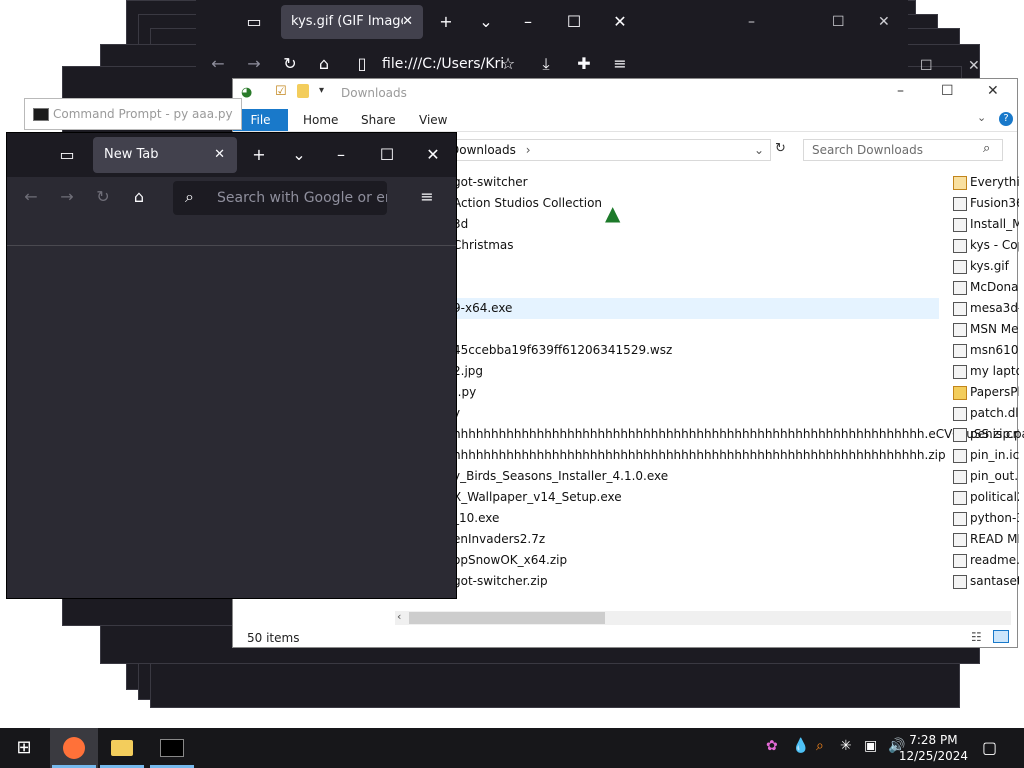  What do you see at coordinates (986, 455) in the screenshot?
I see `list-item: pin_in.ic` at bounding box center [986, 455].